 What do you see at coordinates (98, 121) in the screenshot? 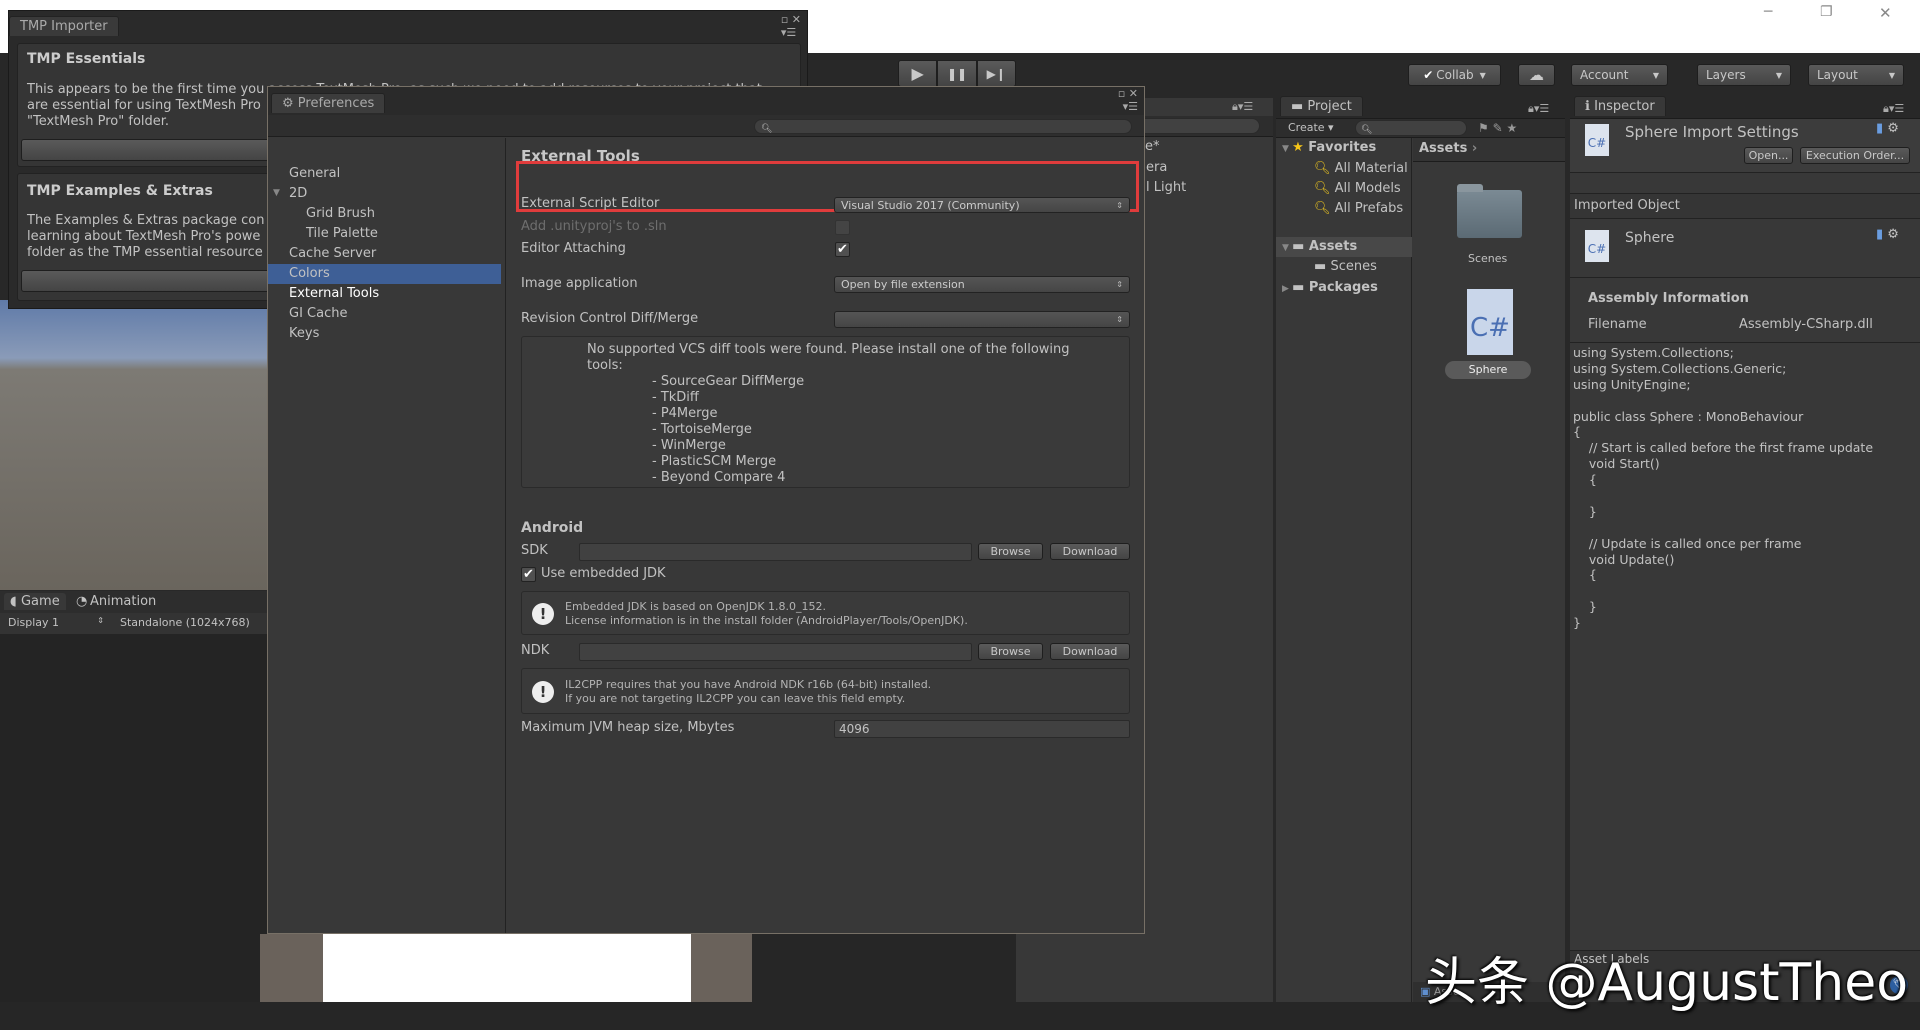
I see `essentials-line-3: "TextMesh Pro" folder.` at bounding box center [98, 121].